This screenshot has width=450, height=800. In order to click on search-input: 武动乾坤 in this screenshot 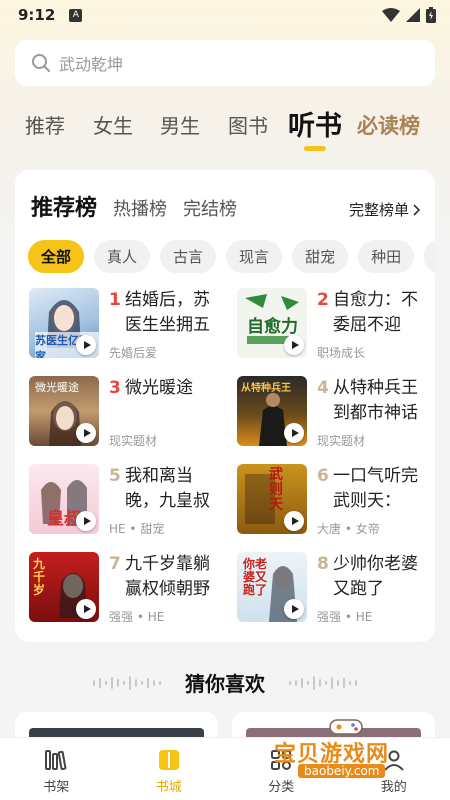, I will do `click(225, 63)`.